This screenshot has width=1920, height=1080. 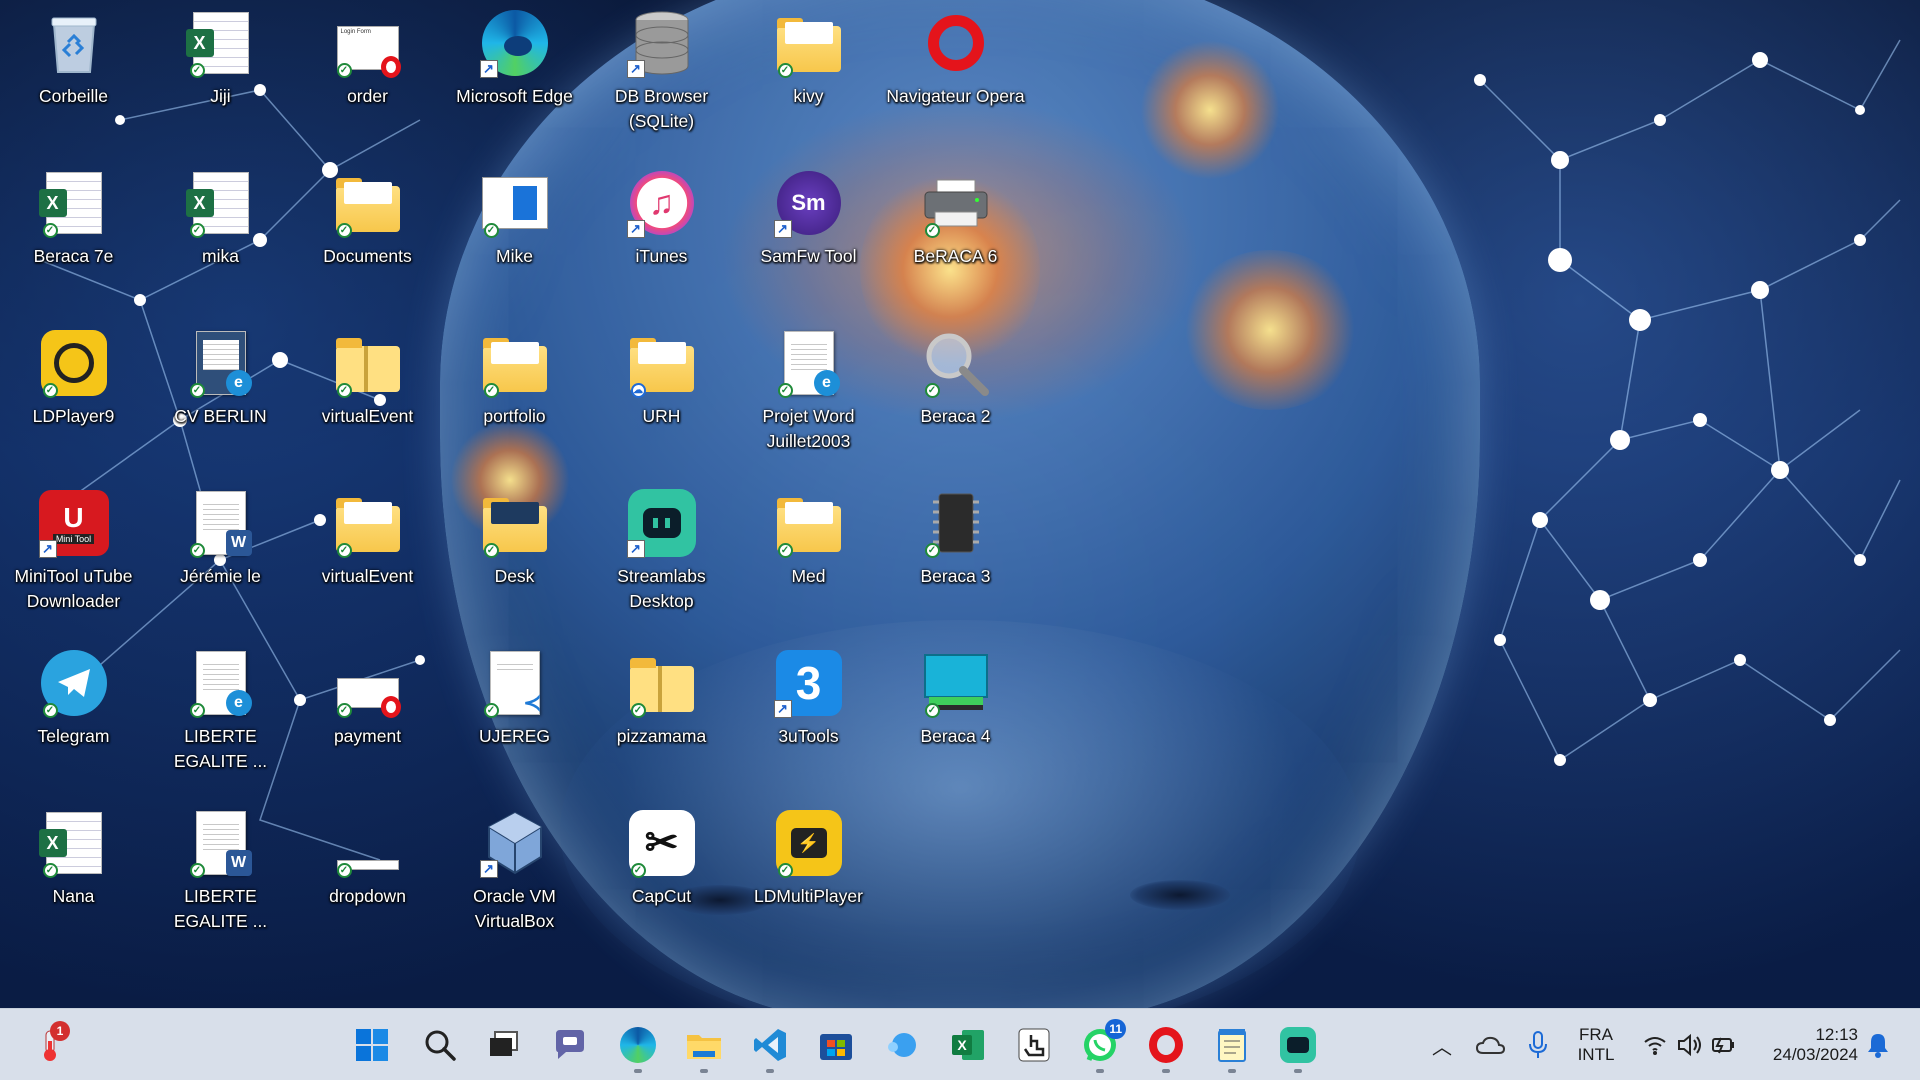 What do you see at coordinates (570, 1045) in the screenshot?
I see `teams-chat-button` at bounding box center [570, 1045].